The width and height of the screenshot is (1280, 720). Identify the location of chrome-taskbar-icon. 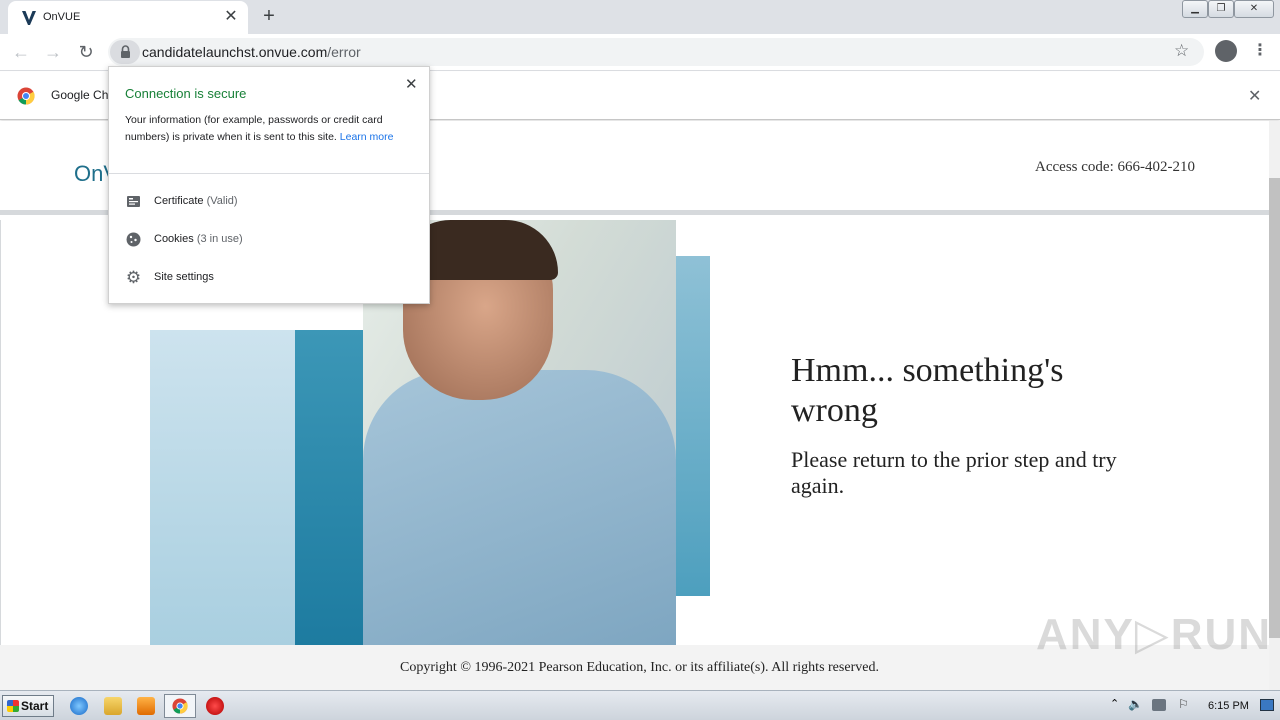
(180, 706).